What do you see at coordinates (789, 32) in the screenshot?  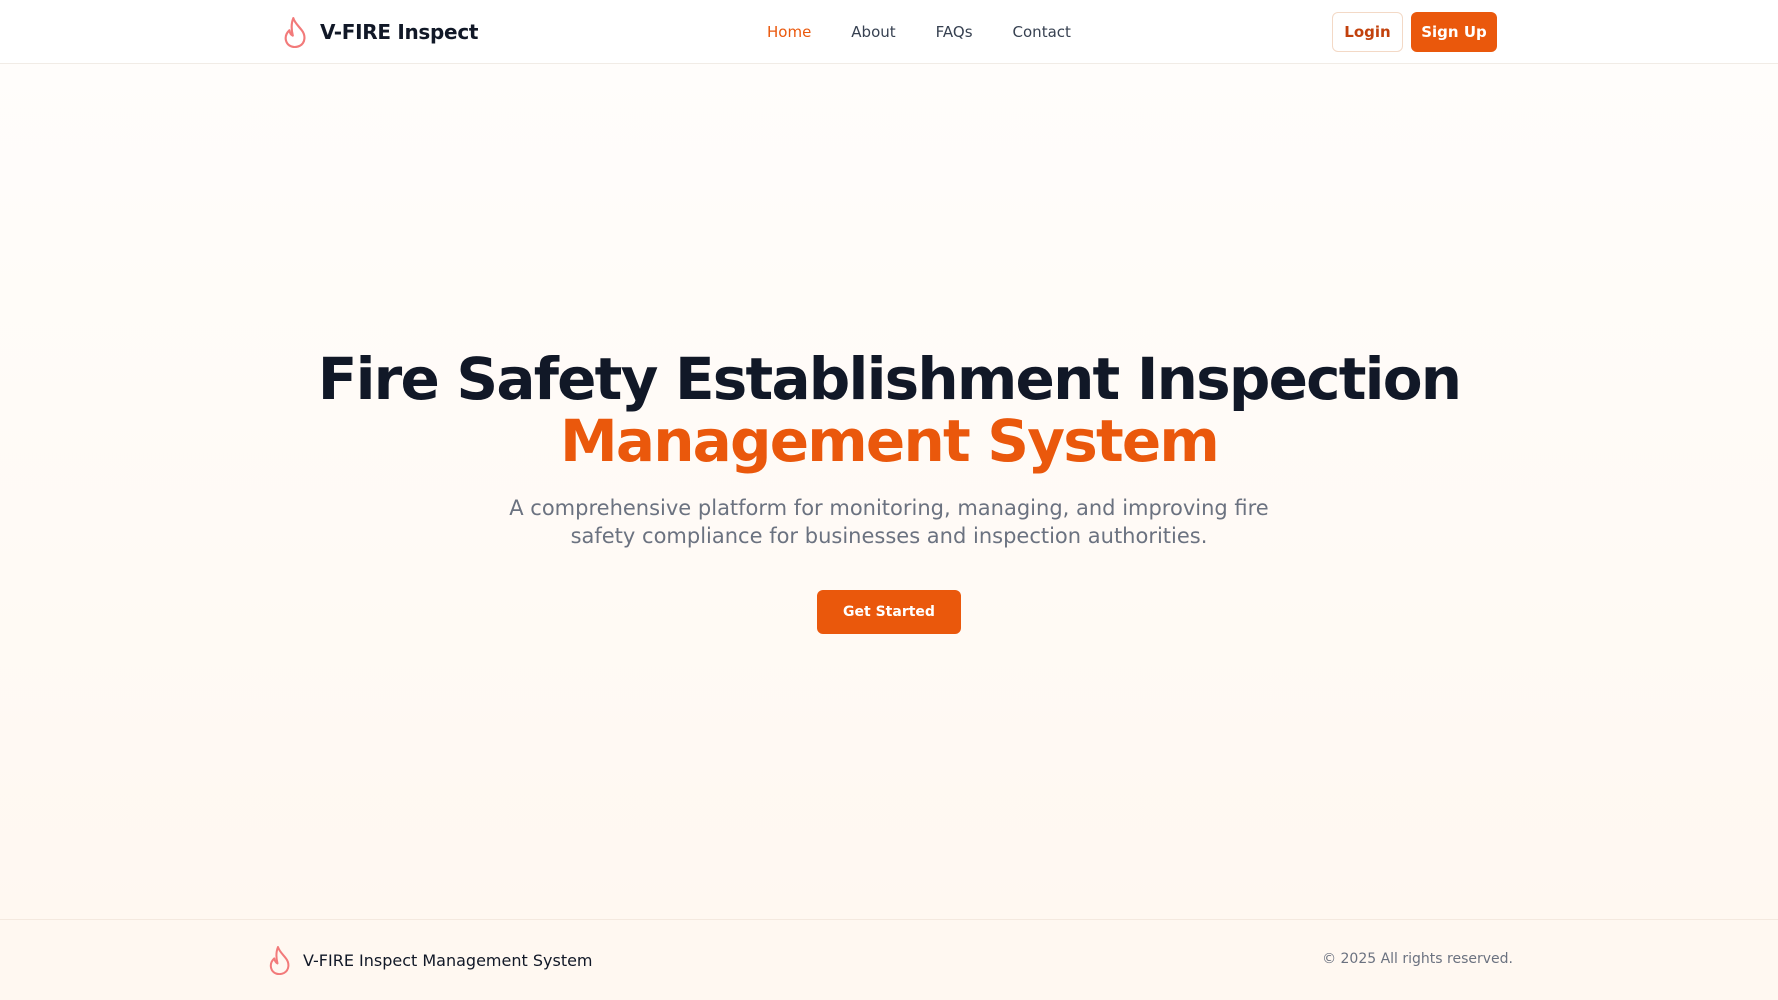 I see `nav-link-home: Home` at bounding box center [789, 32].